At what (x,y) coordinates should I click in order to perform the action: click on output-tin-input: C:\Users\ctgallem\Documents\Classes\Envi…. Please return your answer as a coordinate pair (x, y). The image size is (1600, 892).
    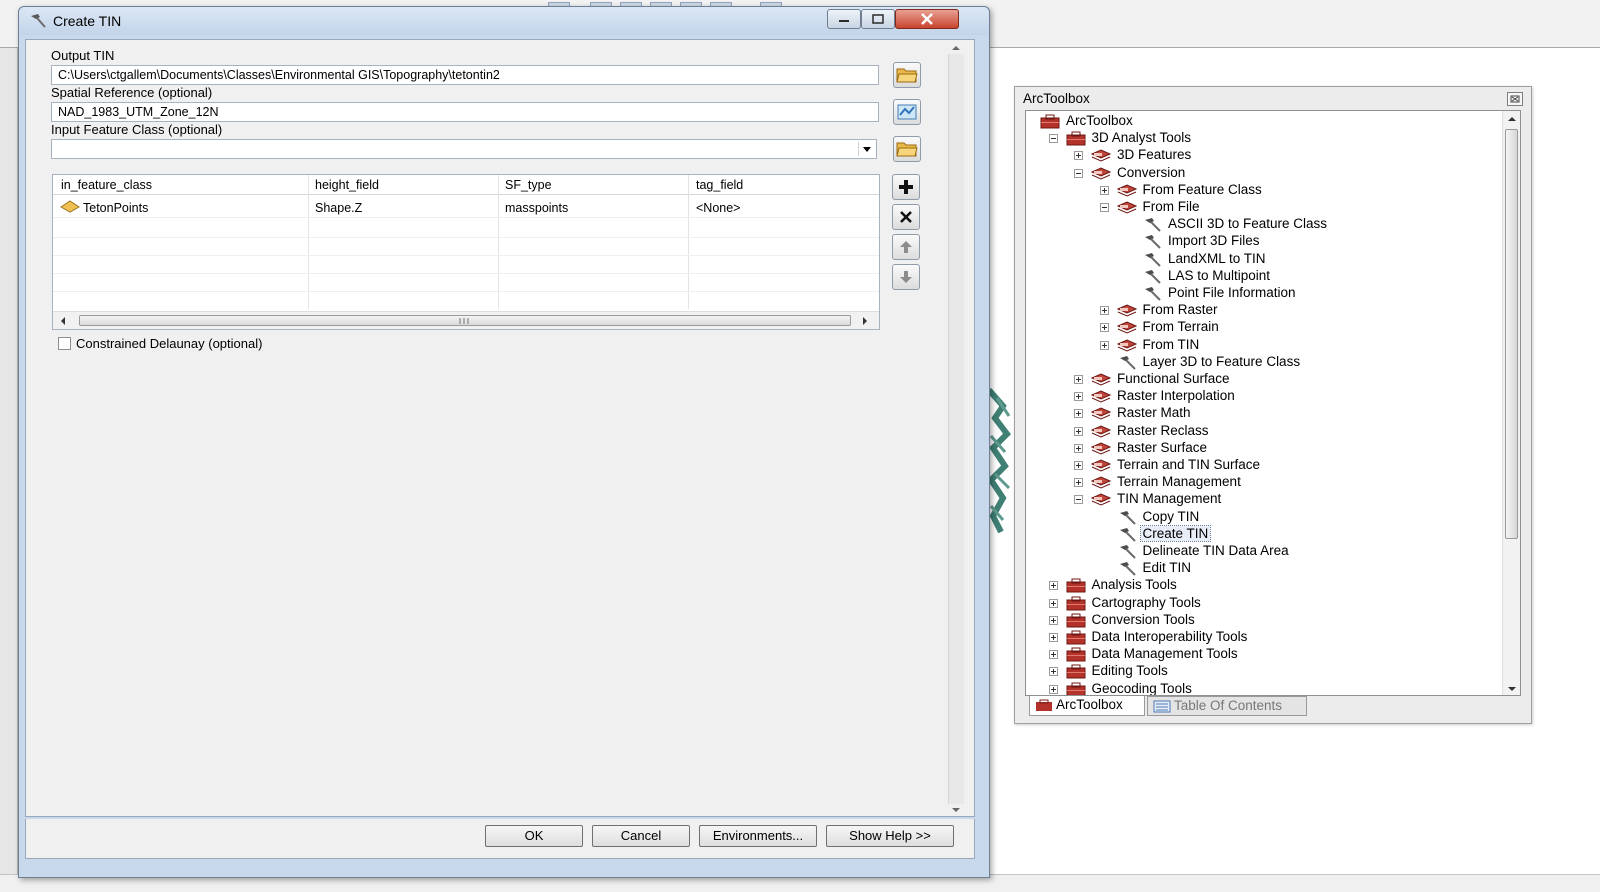
    Looking at the image, I should click on (465, 75).